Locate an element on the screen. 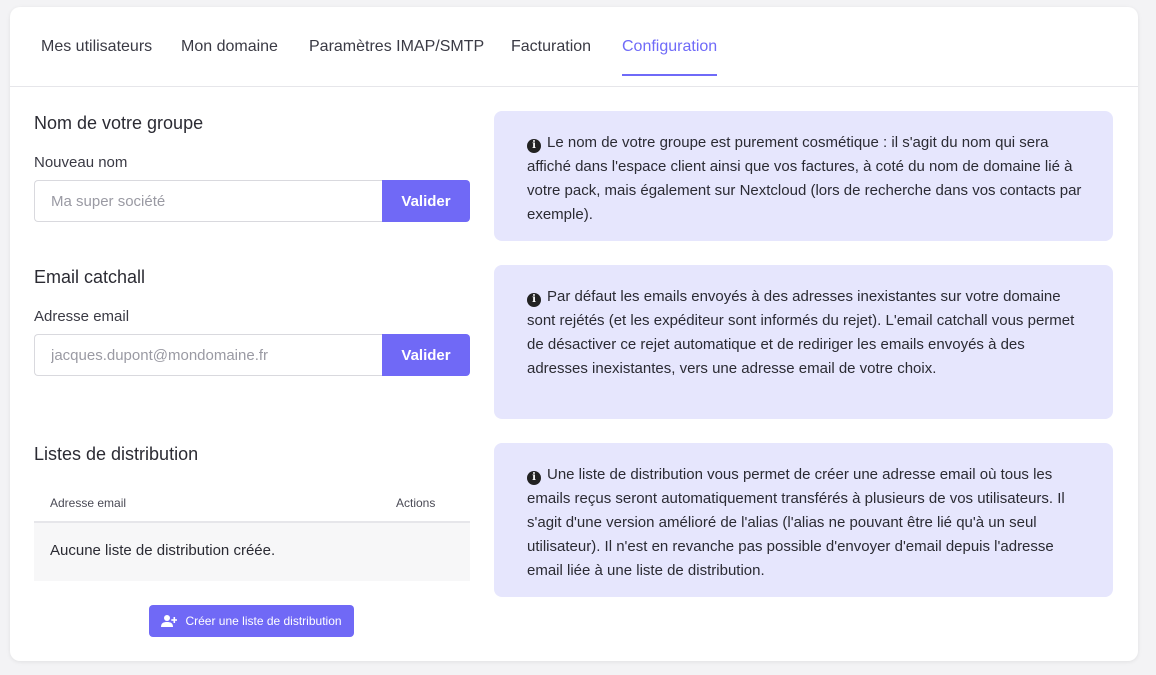  group-name-label: Nouveau nom is located at coordinates (81, 162).